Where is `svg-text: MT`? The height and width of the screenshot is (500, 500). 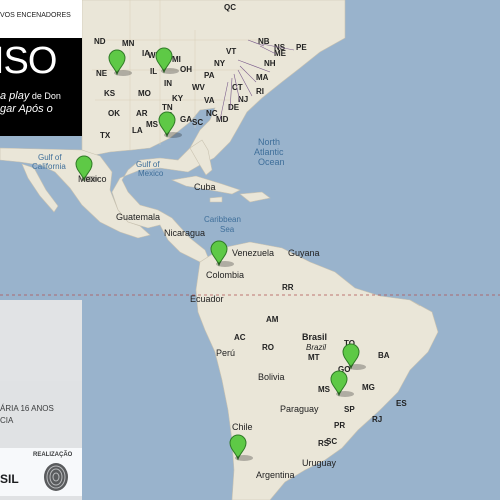
svg-text: MT is located at coordinates (314, 357).